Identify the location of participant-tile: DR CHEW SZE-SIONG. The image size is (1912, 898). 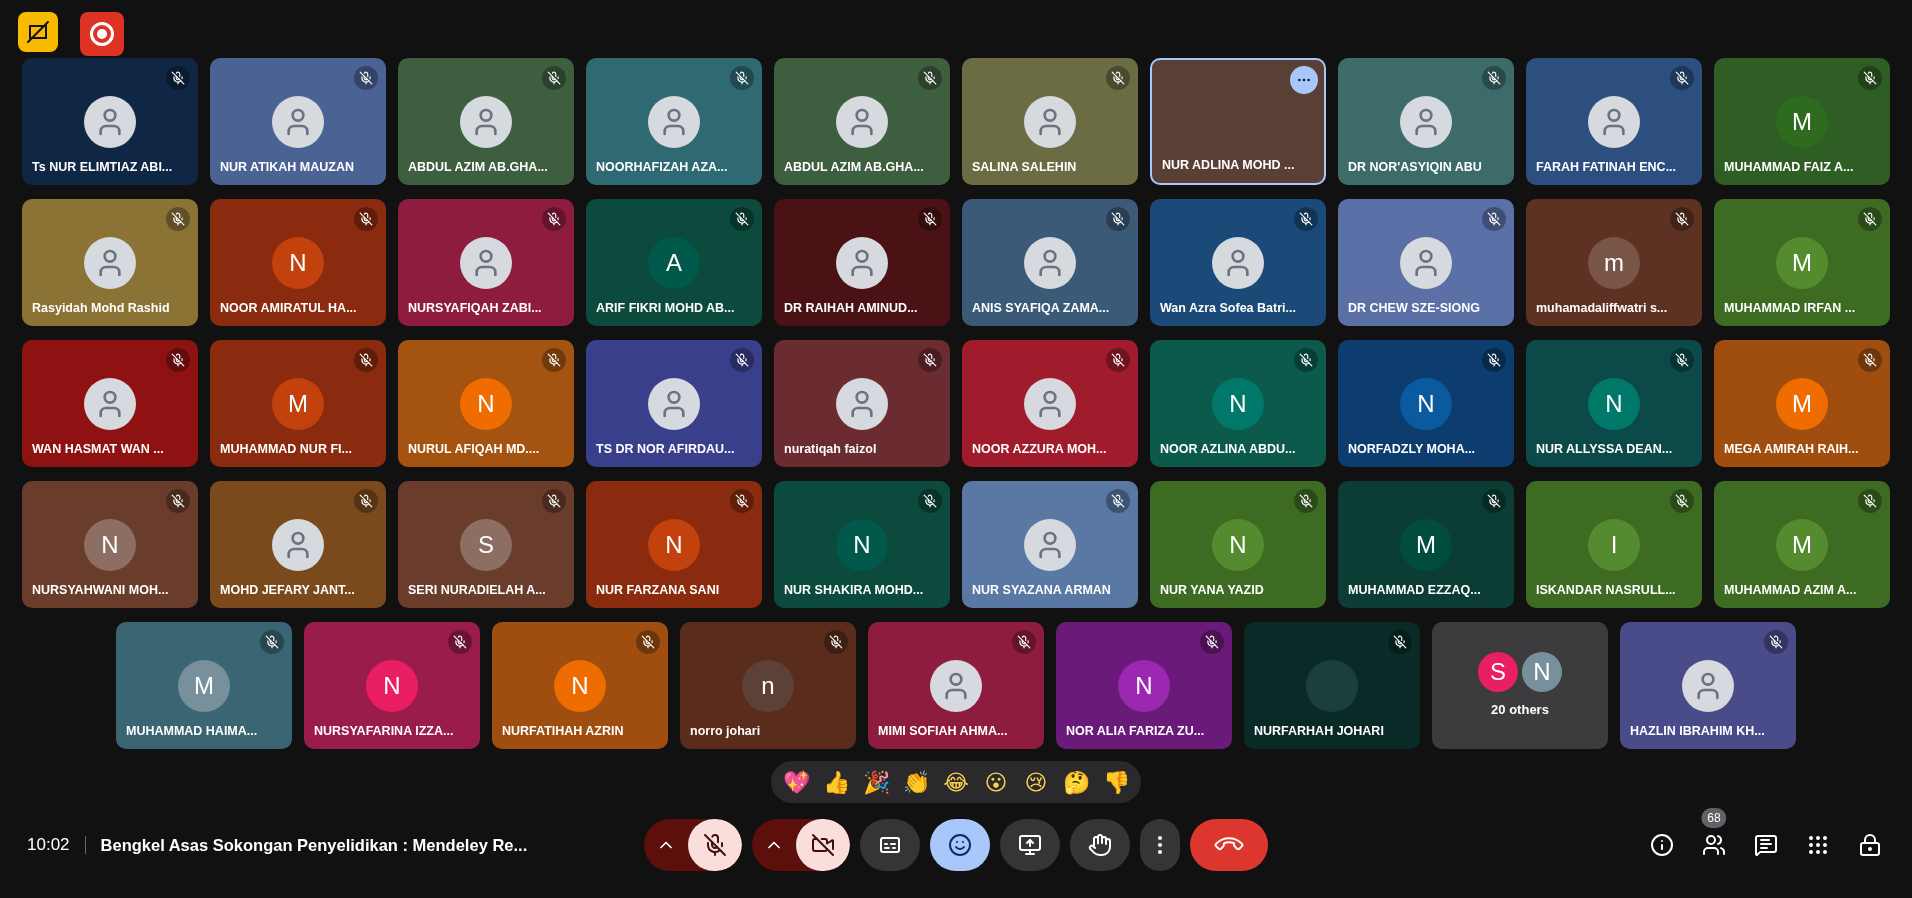
(1426, 262).